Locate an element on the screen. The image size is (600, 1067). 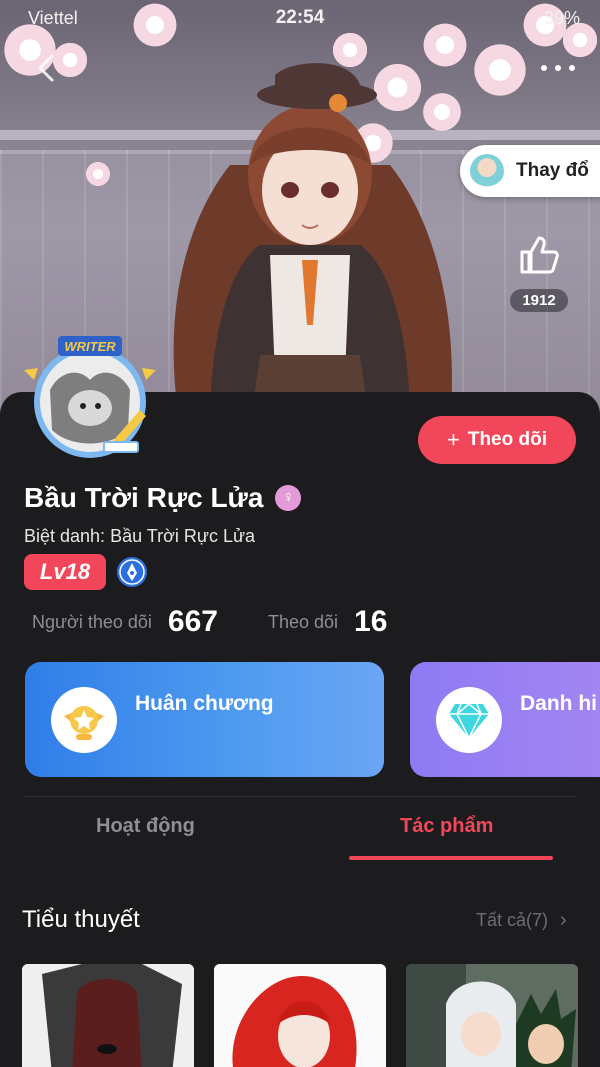
tab-activity: Hoạt động is located at coordinates (145, 826).